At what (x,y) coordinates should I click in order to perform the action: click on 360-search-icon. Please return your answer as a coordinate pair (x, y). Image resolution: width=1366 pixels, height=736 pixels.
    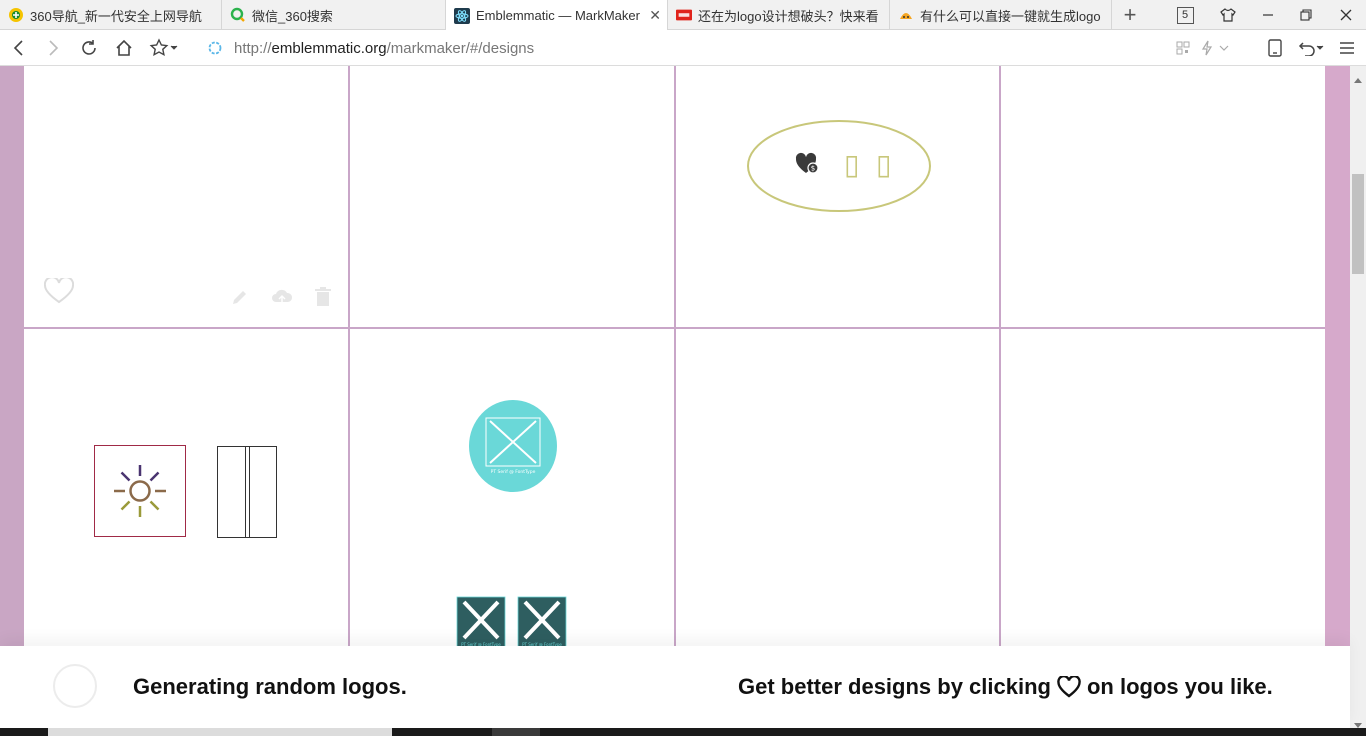
    Looking at the image, I should click on (238, 15).